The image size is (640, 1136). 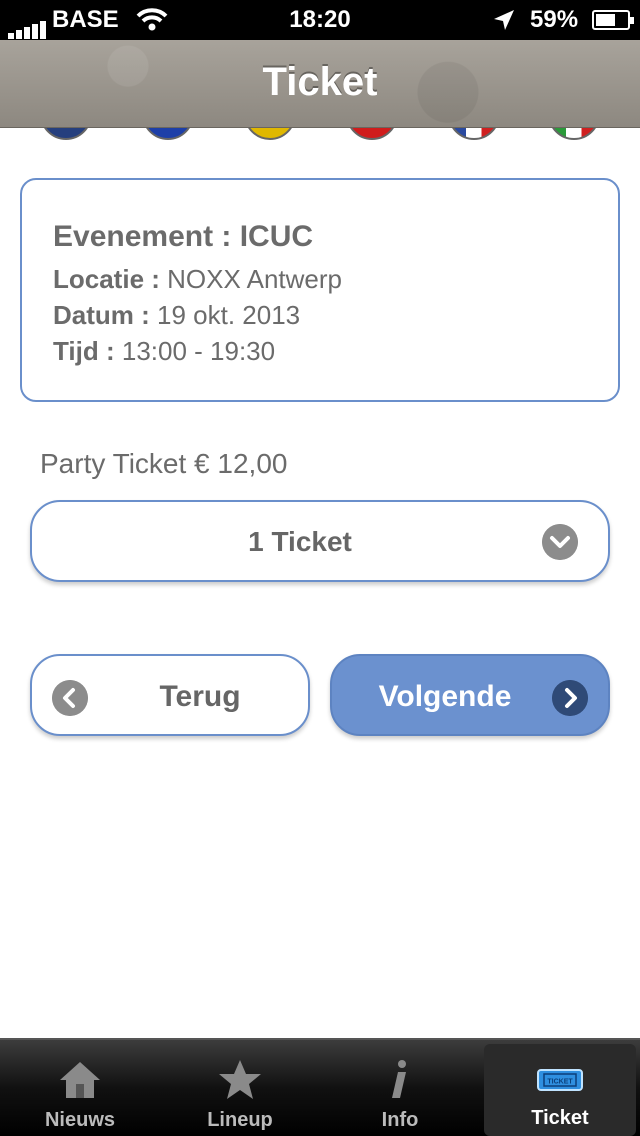 I want to click on flag-de-icon, so click(x=270, y=134).